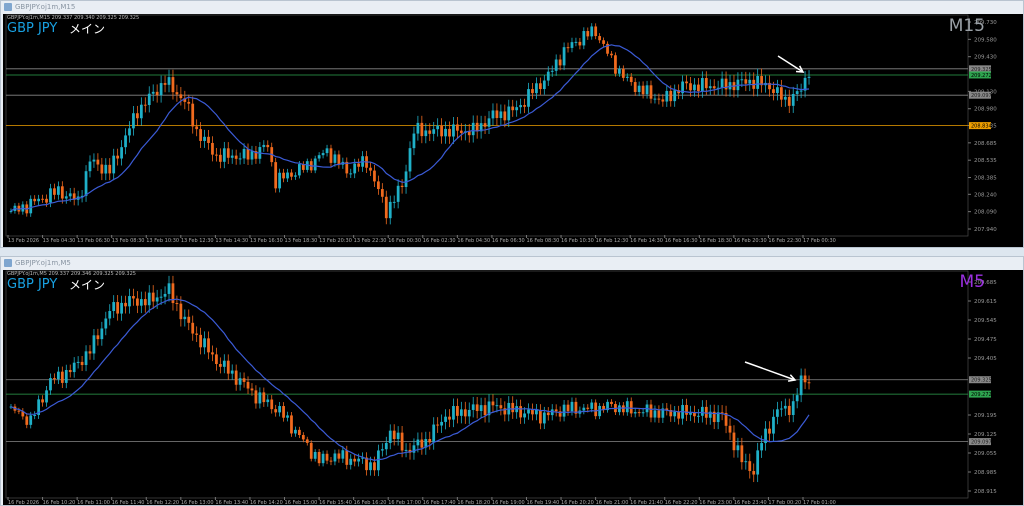  What do you see at coordinates (985, 302) in the screenshot?
I see `y-tick-label: 209.615` at bounding box center [985, 302].